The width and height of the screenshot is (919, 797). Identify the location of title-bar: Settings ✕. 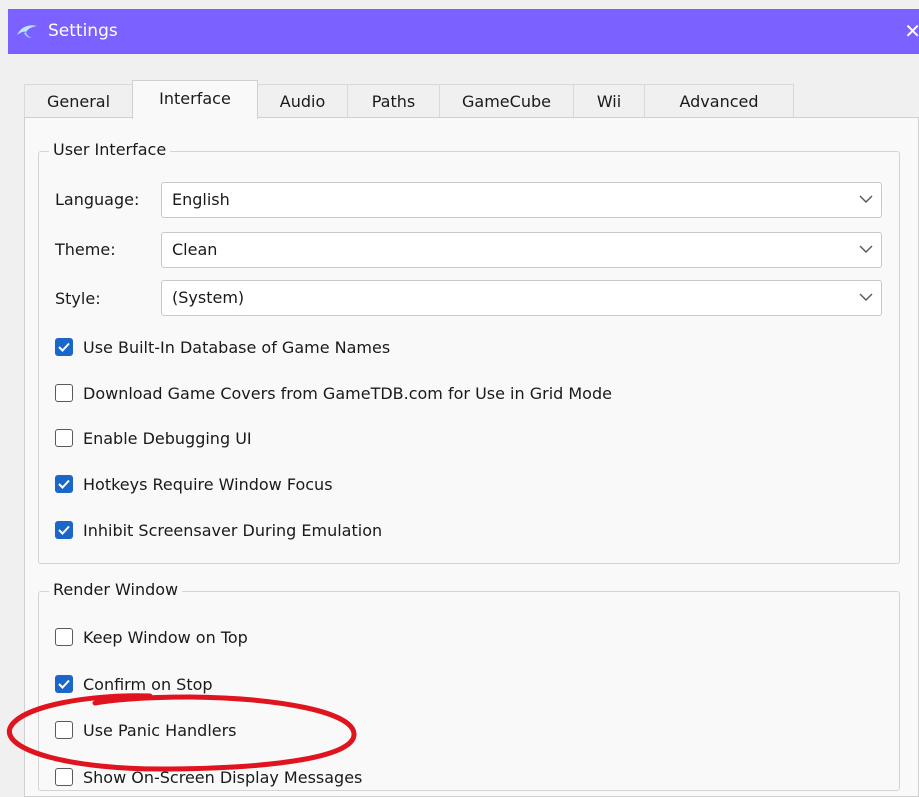
(463, 31).